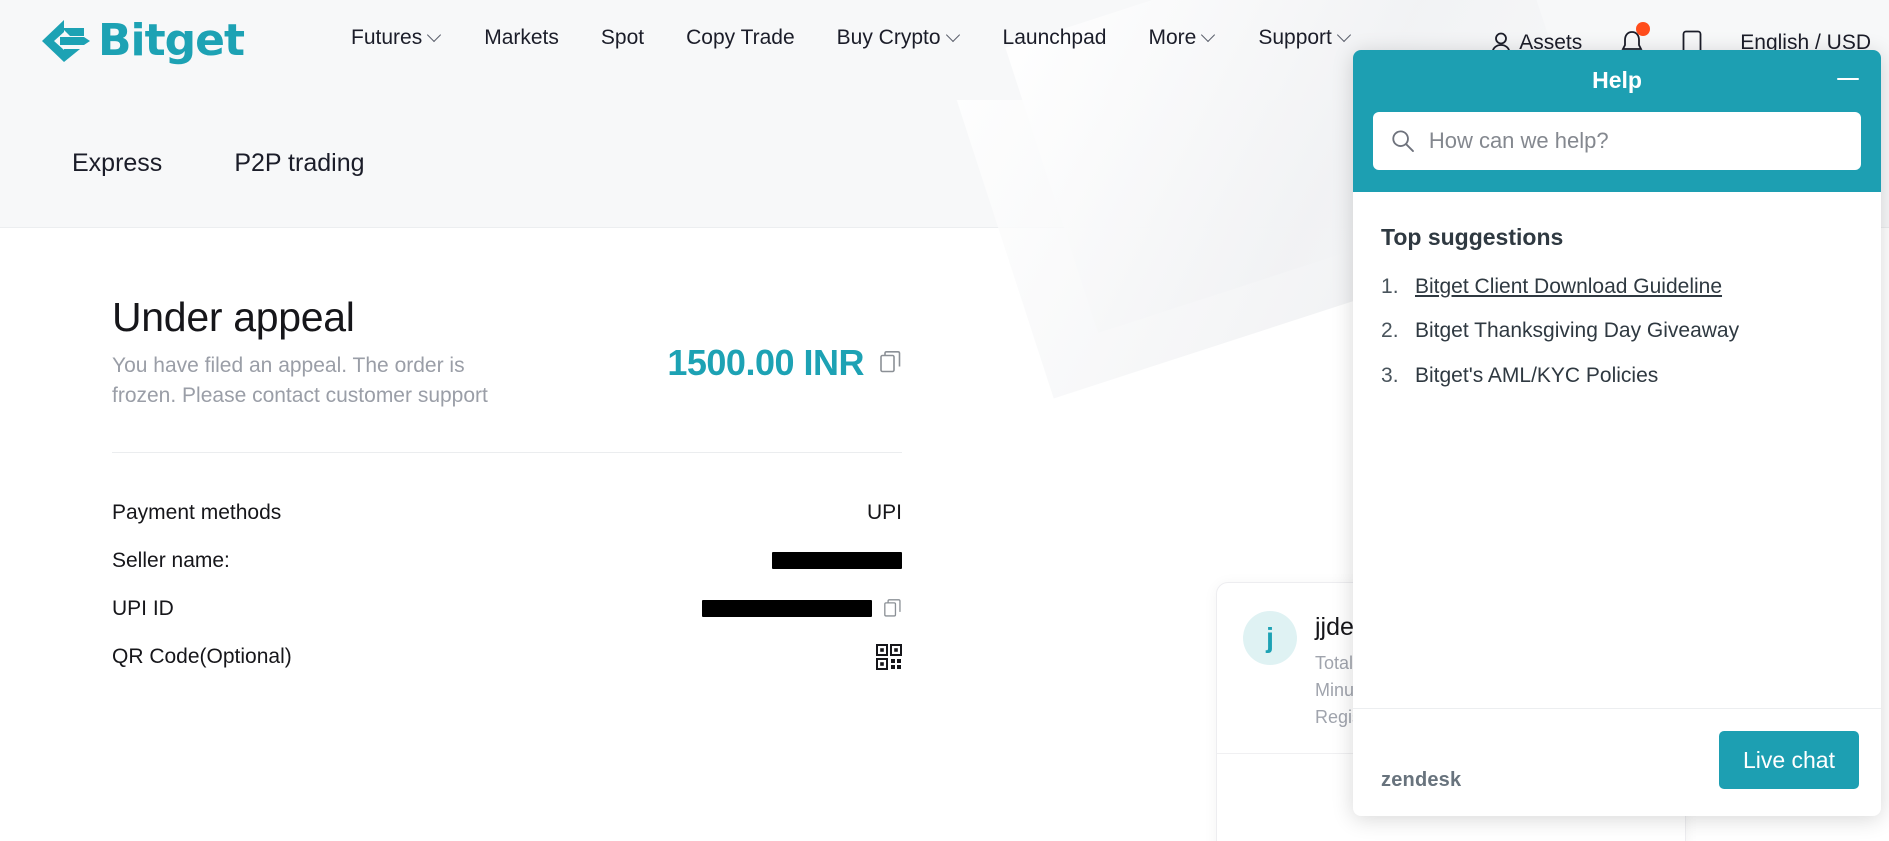 This screenshot has height=841, width=1889. Describe the element at coordinates (1421, 780) in the screenshot. I see `zendesk-brand-label: zendesk` at that location.